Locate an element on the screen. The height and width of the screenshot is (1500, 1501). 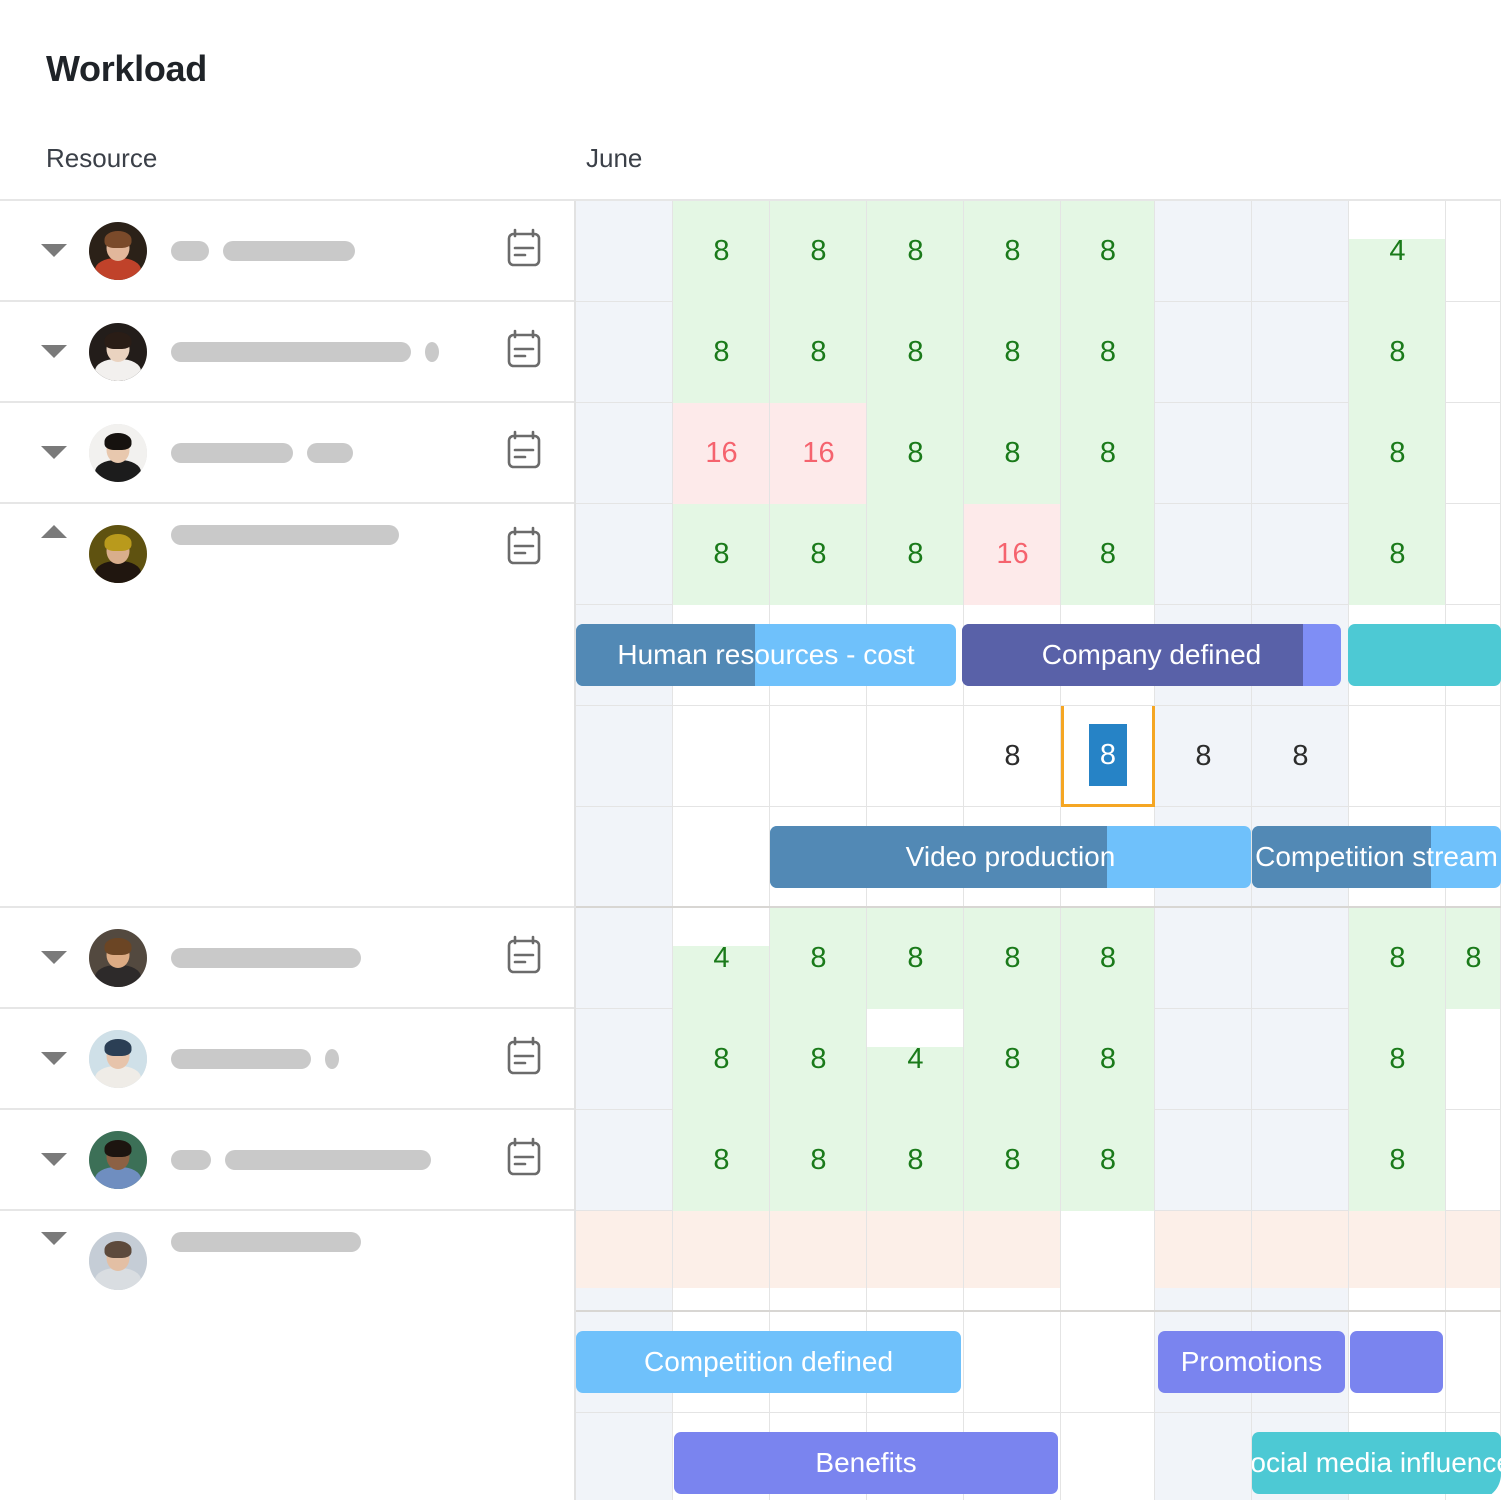
gantt-task-bar: Social media influencer is located at coordinates (1376, 1463).